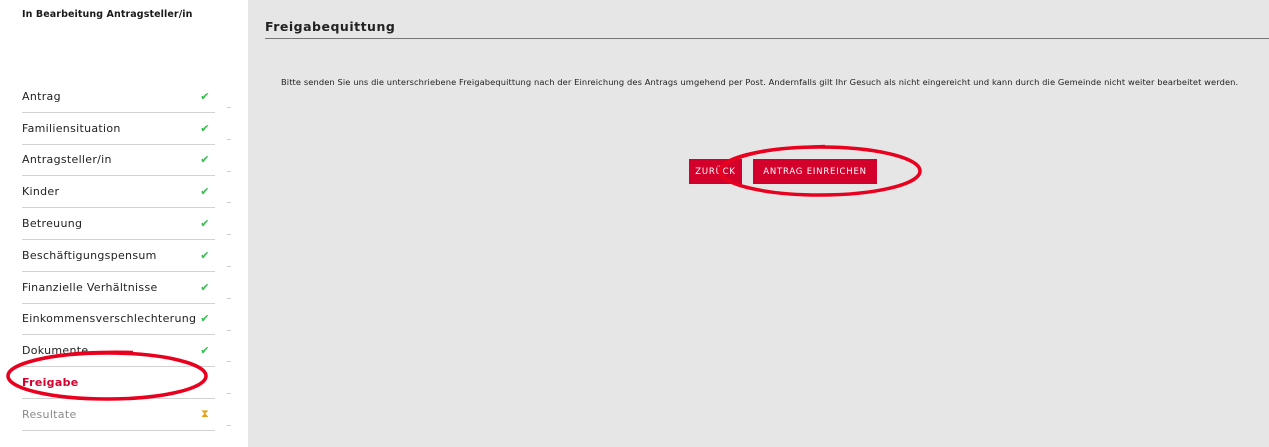 The width and height of the screenshot is (1269, 447). What do you see at coordinates (126, 383) in the screenshot?
I see `sidebar-item-freigabe: Freigabe` at bounding box center [126, 383].